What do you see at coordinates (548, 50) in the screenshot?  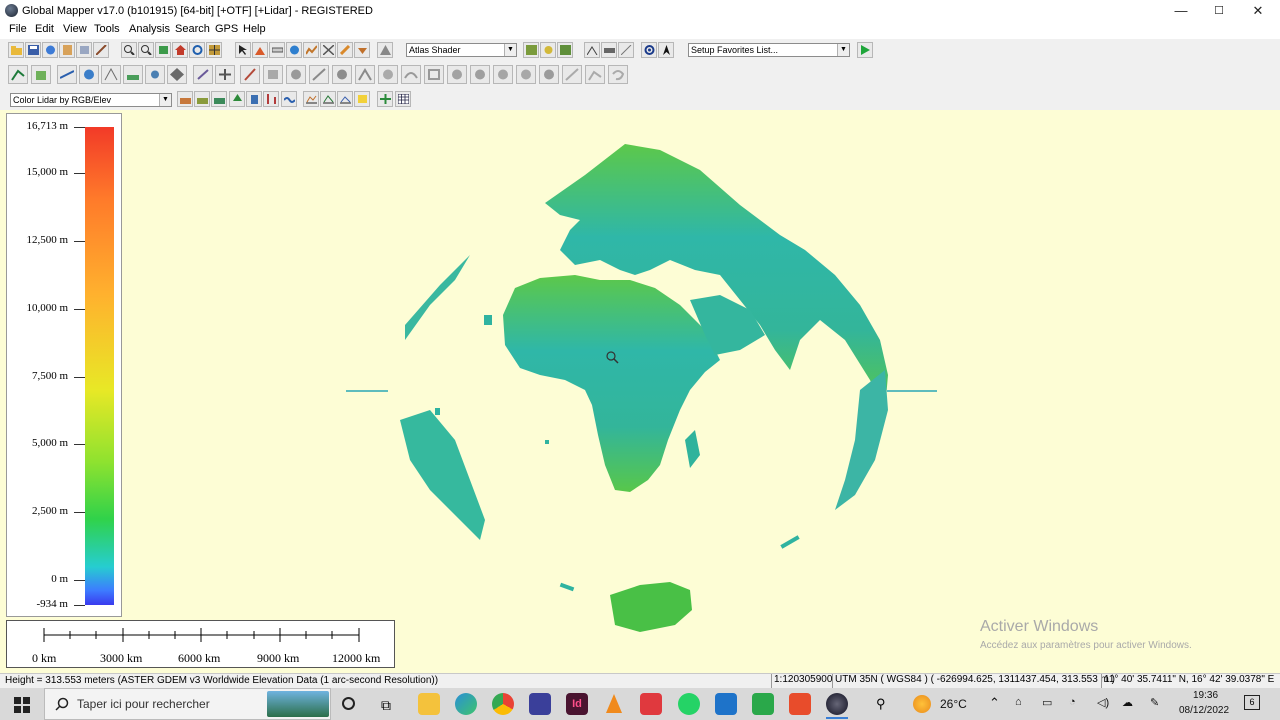 I see `lighting-icon` at bounding box center [548, 50].